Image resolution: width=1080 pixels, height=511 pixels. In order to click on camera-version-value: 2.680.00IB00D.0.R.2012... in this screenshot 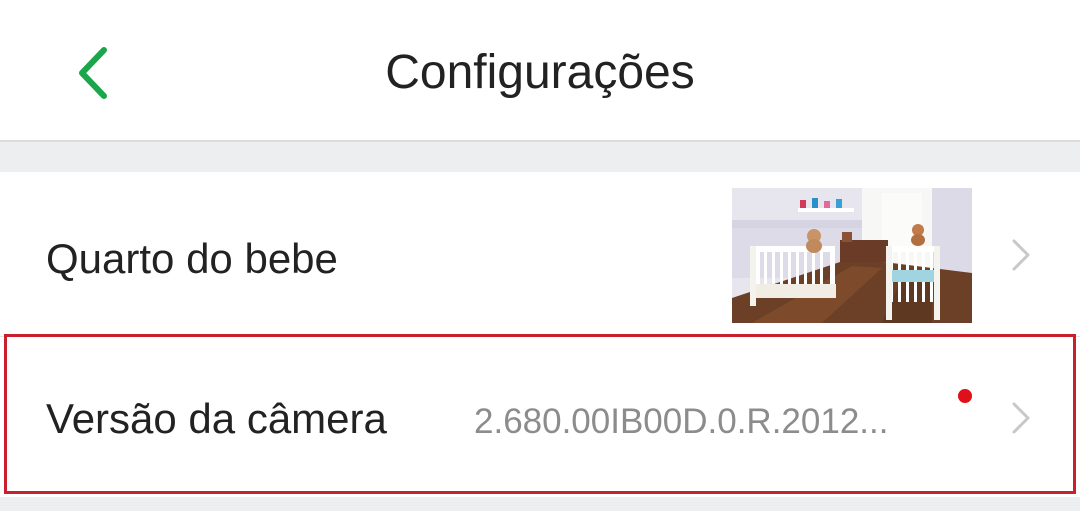, I will do `click(681, 421)`.